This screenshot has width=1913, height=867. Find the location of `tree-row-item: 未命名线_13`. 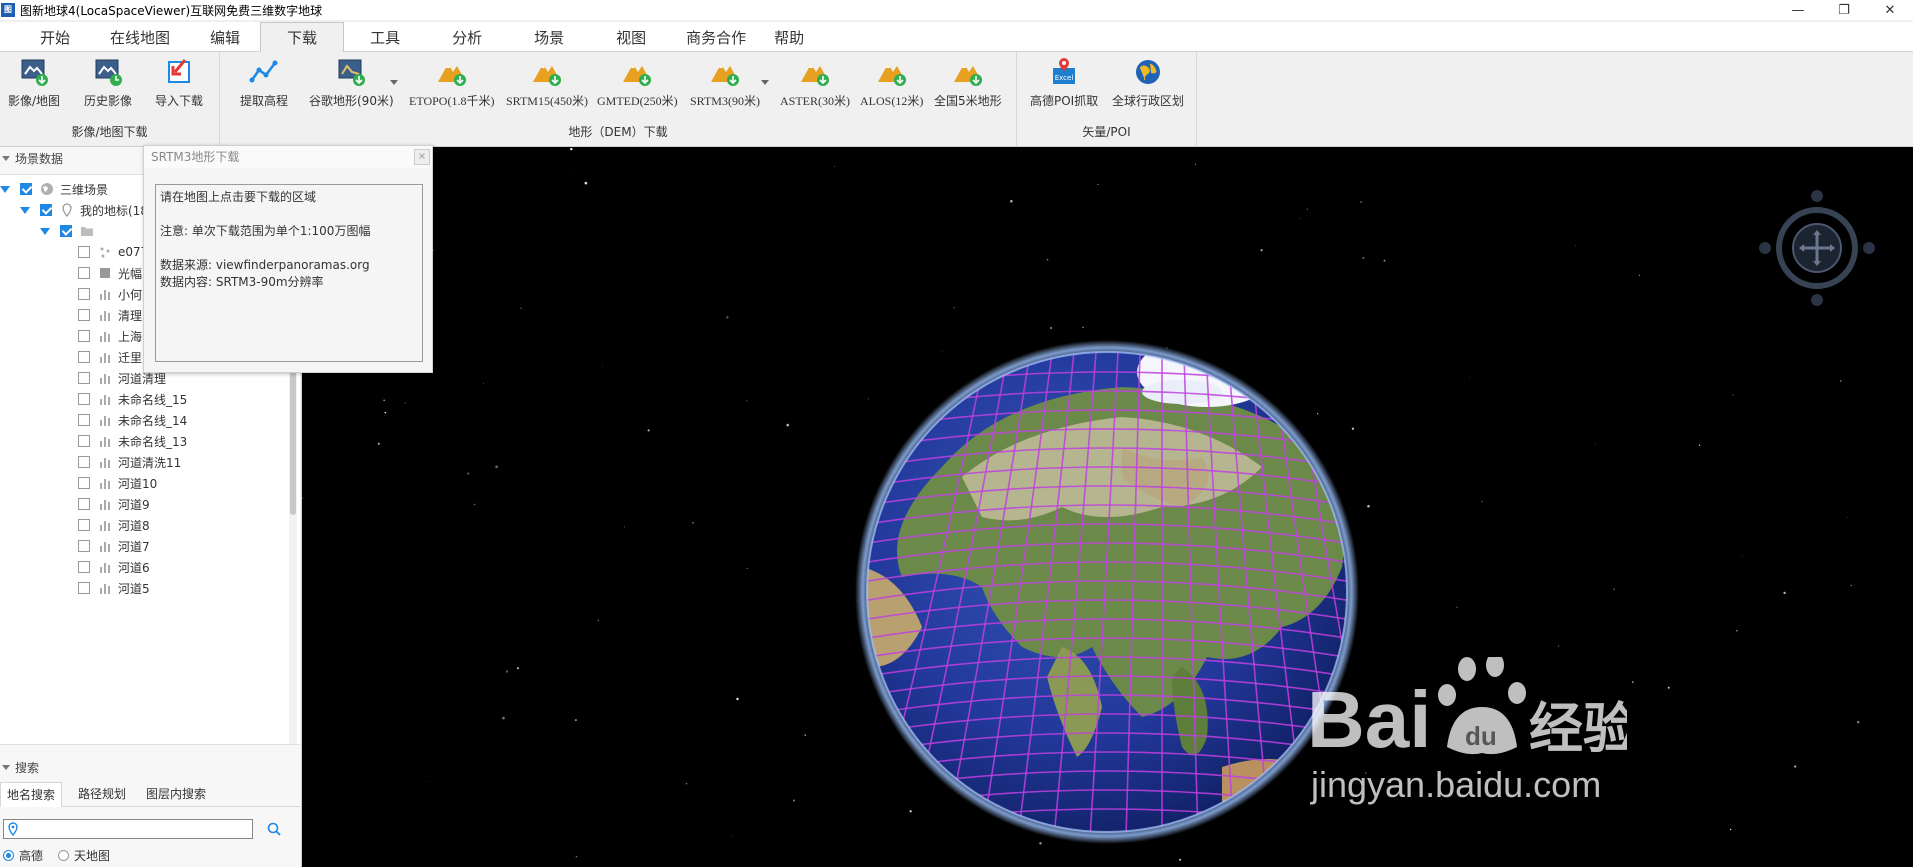

tree-row-item: 未命名线_13 is located at coordinates (132, 441).